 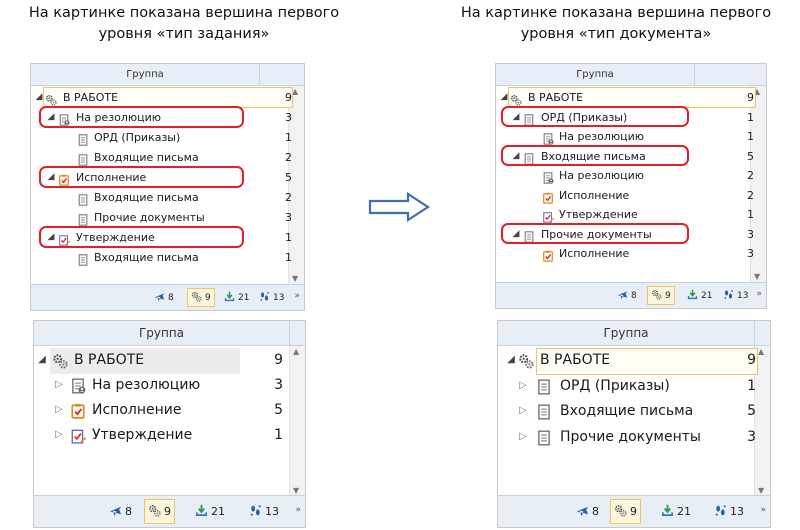 What do you see at coordinates (750, 156) in the screenshot?
I see `tree-node-count: 5` at bounding box center [750, 156].